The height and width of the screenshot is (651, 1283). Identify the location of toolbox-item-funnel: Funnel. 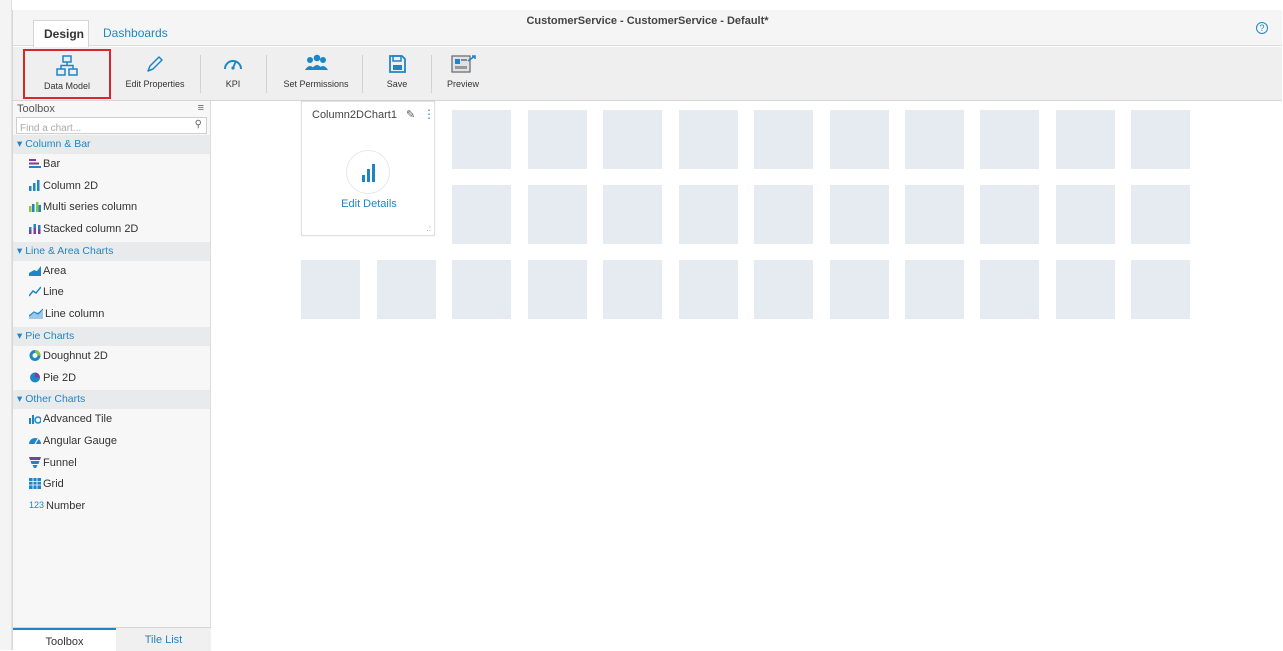
(111, 464).